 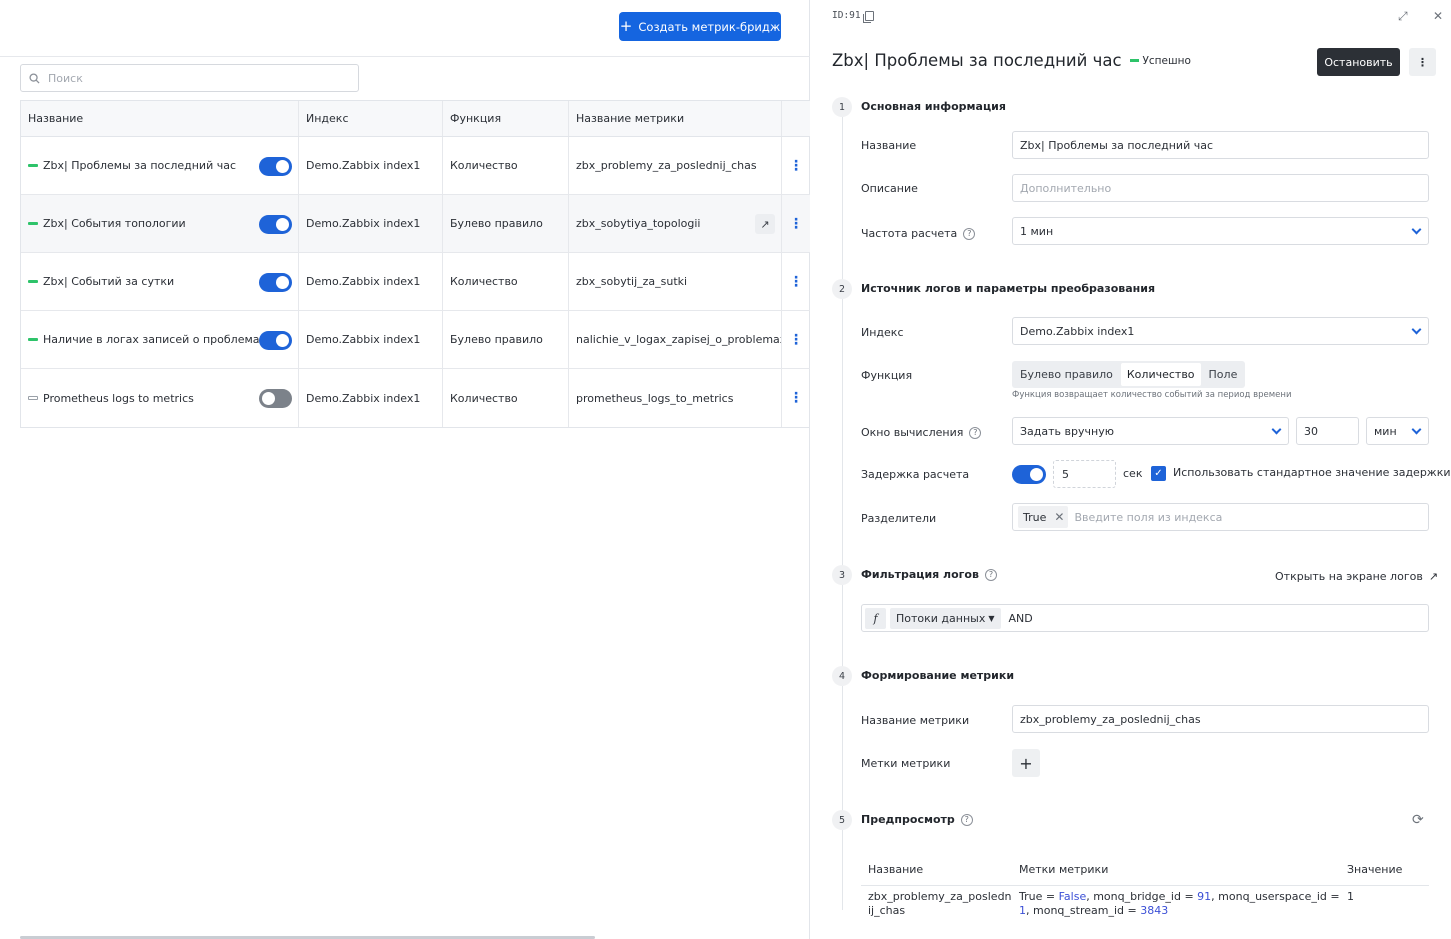 What do you see at coordinates (896, 869) in the screenshot?
I see `preview-col-name: Название` at bounding box center [896, 869].